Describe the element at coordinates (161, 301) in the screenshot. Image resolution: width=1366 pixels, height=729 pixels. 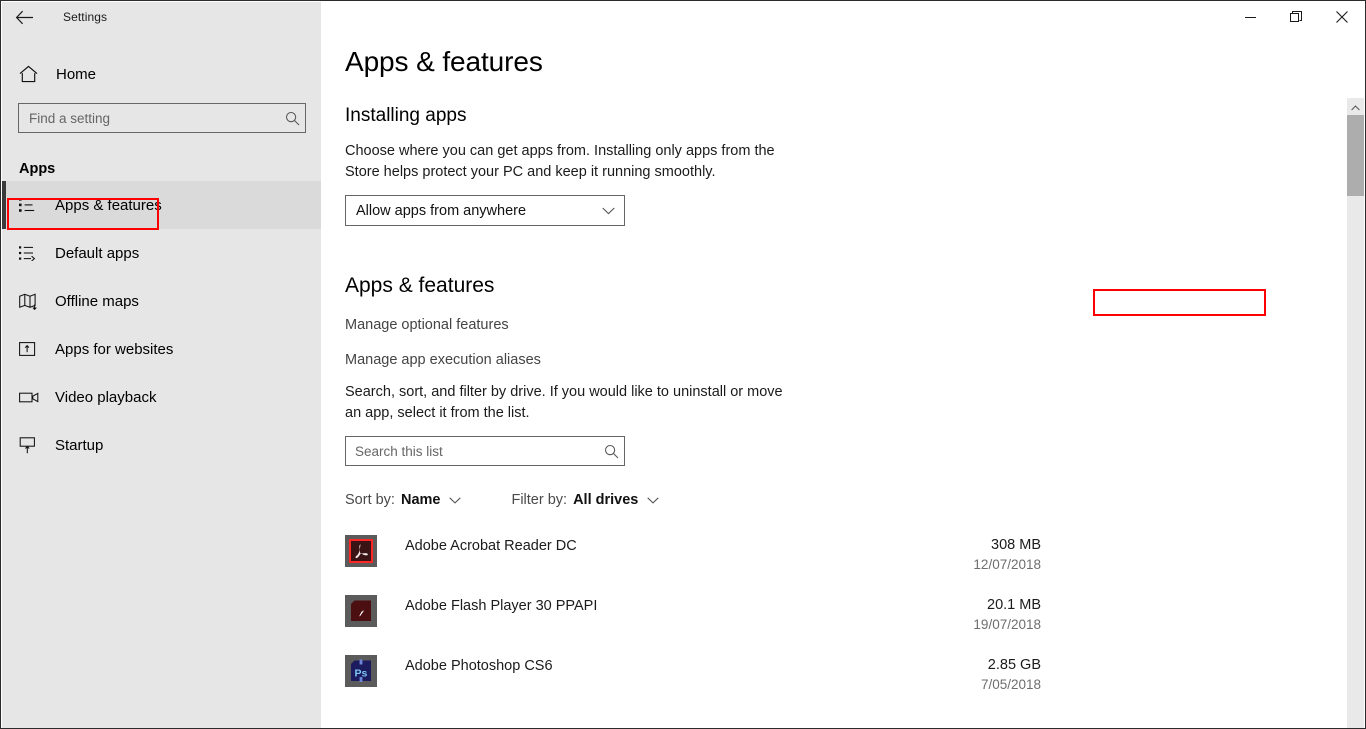
I see `sidebar-item-offline-maps: Offline maps` at that location.